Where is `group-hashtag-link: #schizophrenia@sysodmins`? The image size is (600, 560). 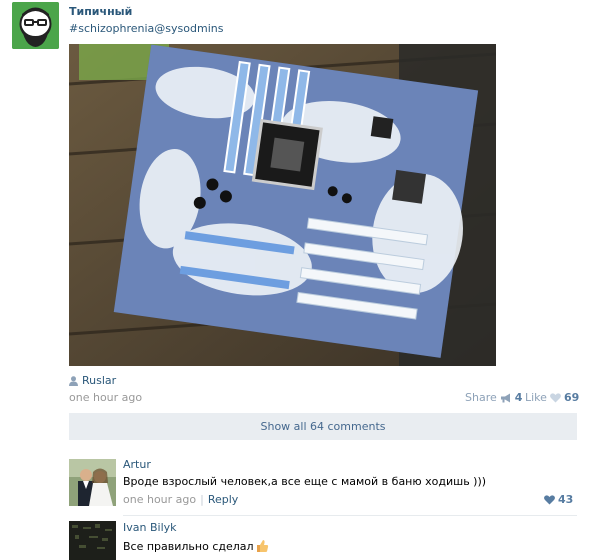 group-hashtag-link: #schizophrenia@sysodmins is located at coordinates (146, 28).